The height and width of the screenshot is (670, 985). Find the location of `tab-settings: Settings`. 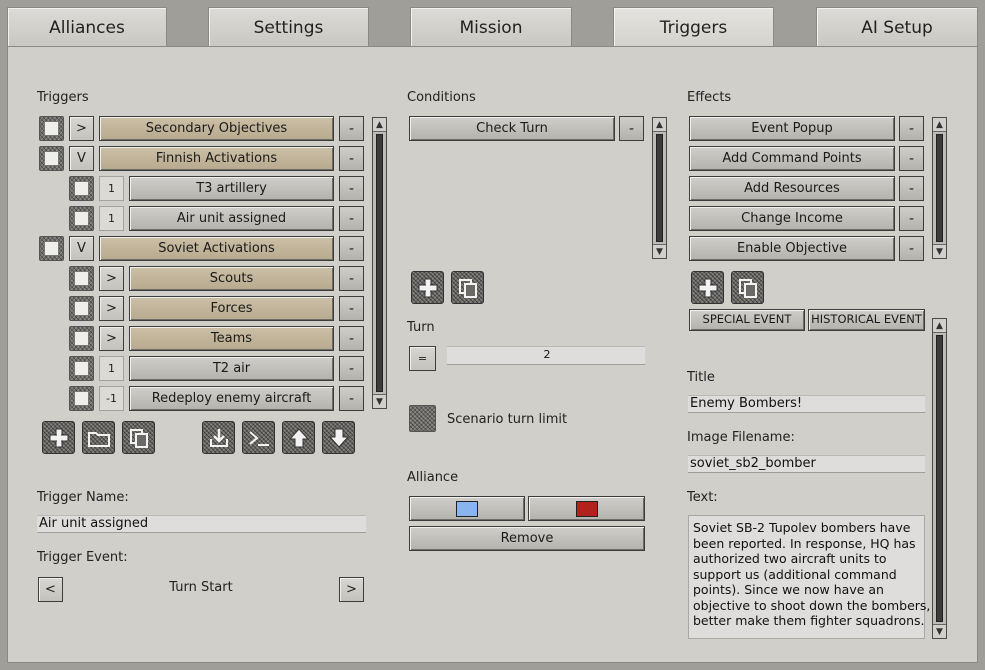

tab-settings: Settings is located at coordinates (288, 27).